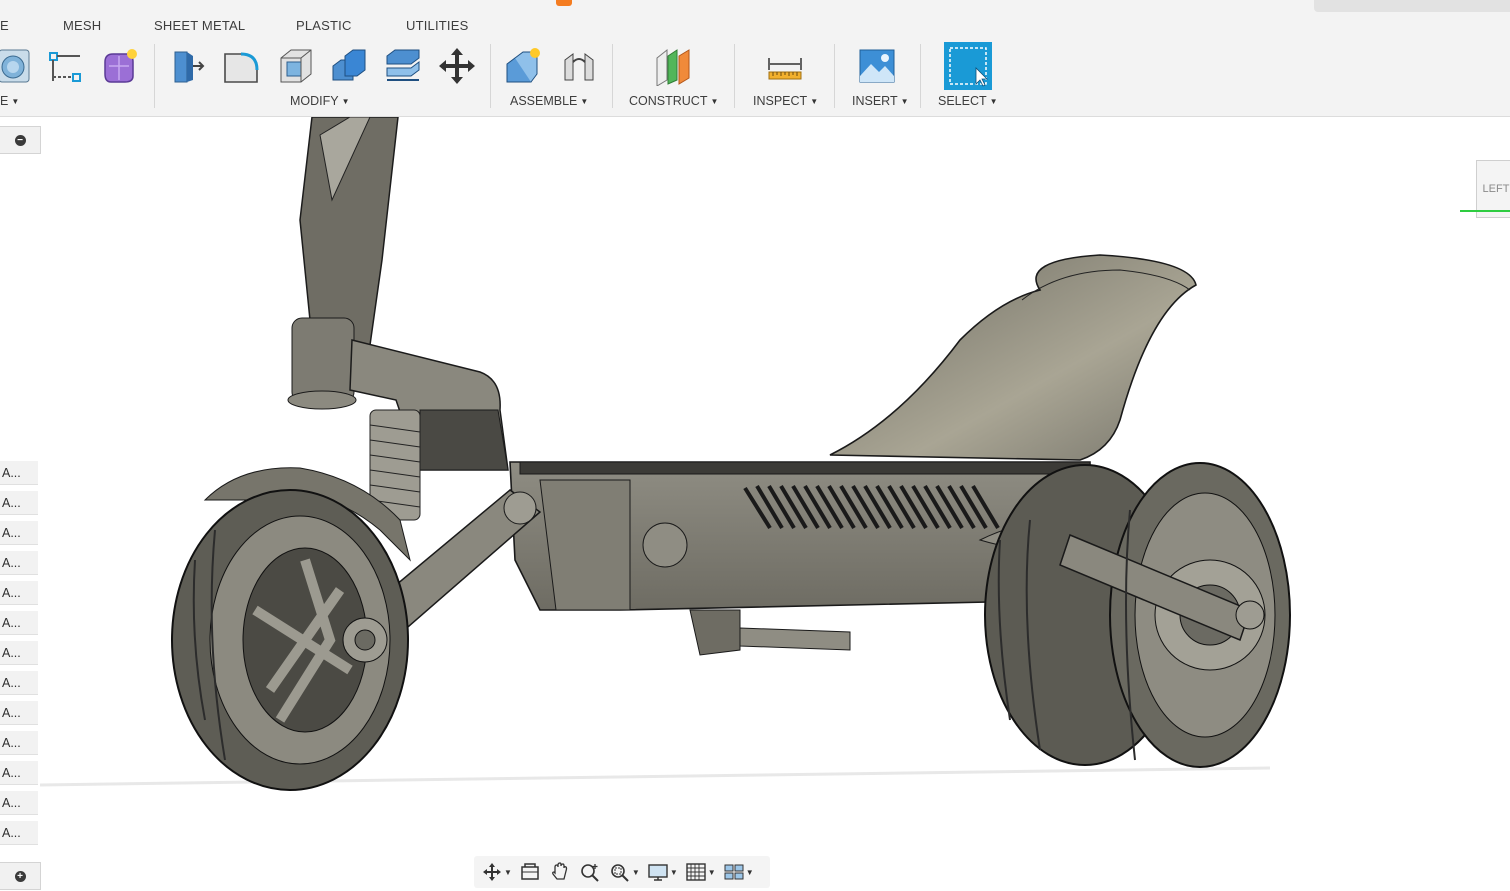  What do you see at coordinates (590, 872) in the screenshot?
I see `zoom-icon` at bounding box center [590, 872].